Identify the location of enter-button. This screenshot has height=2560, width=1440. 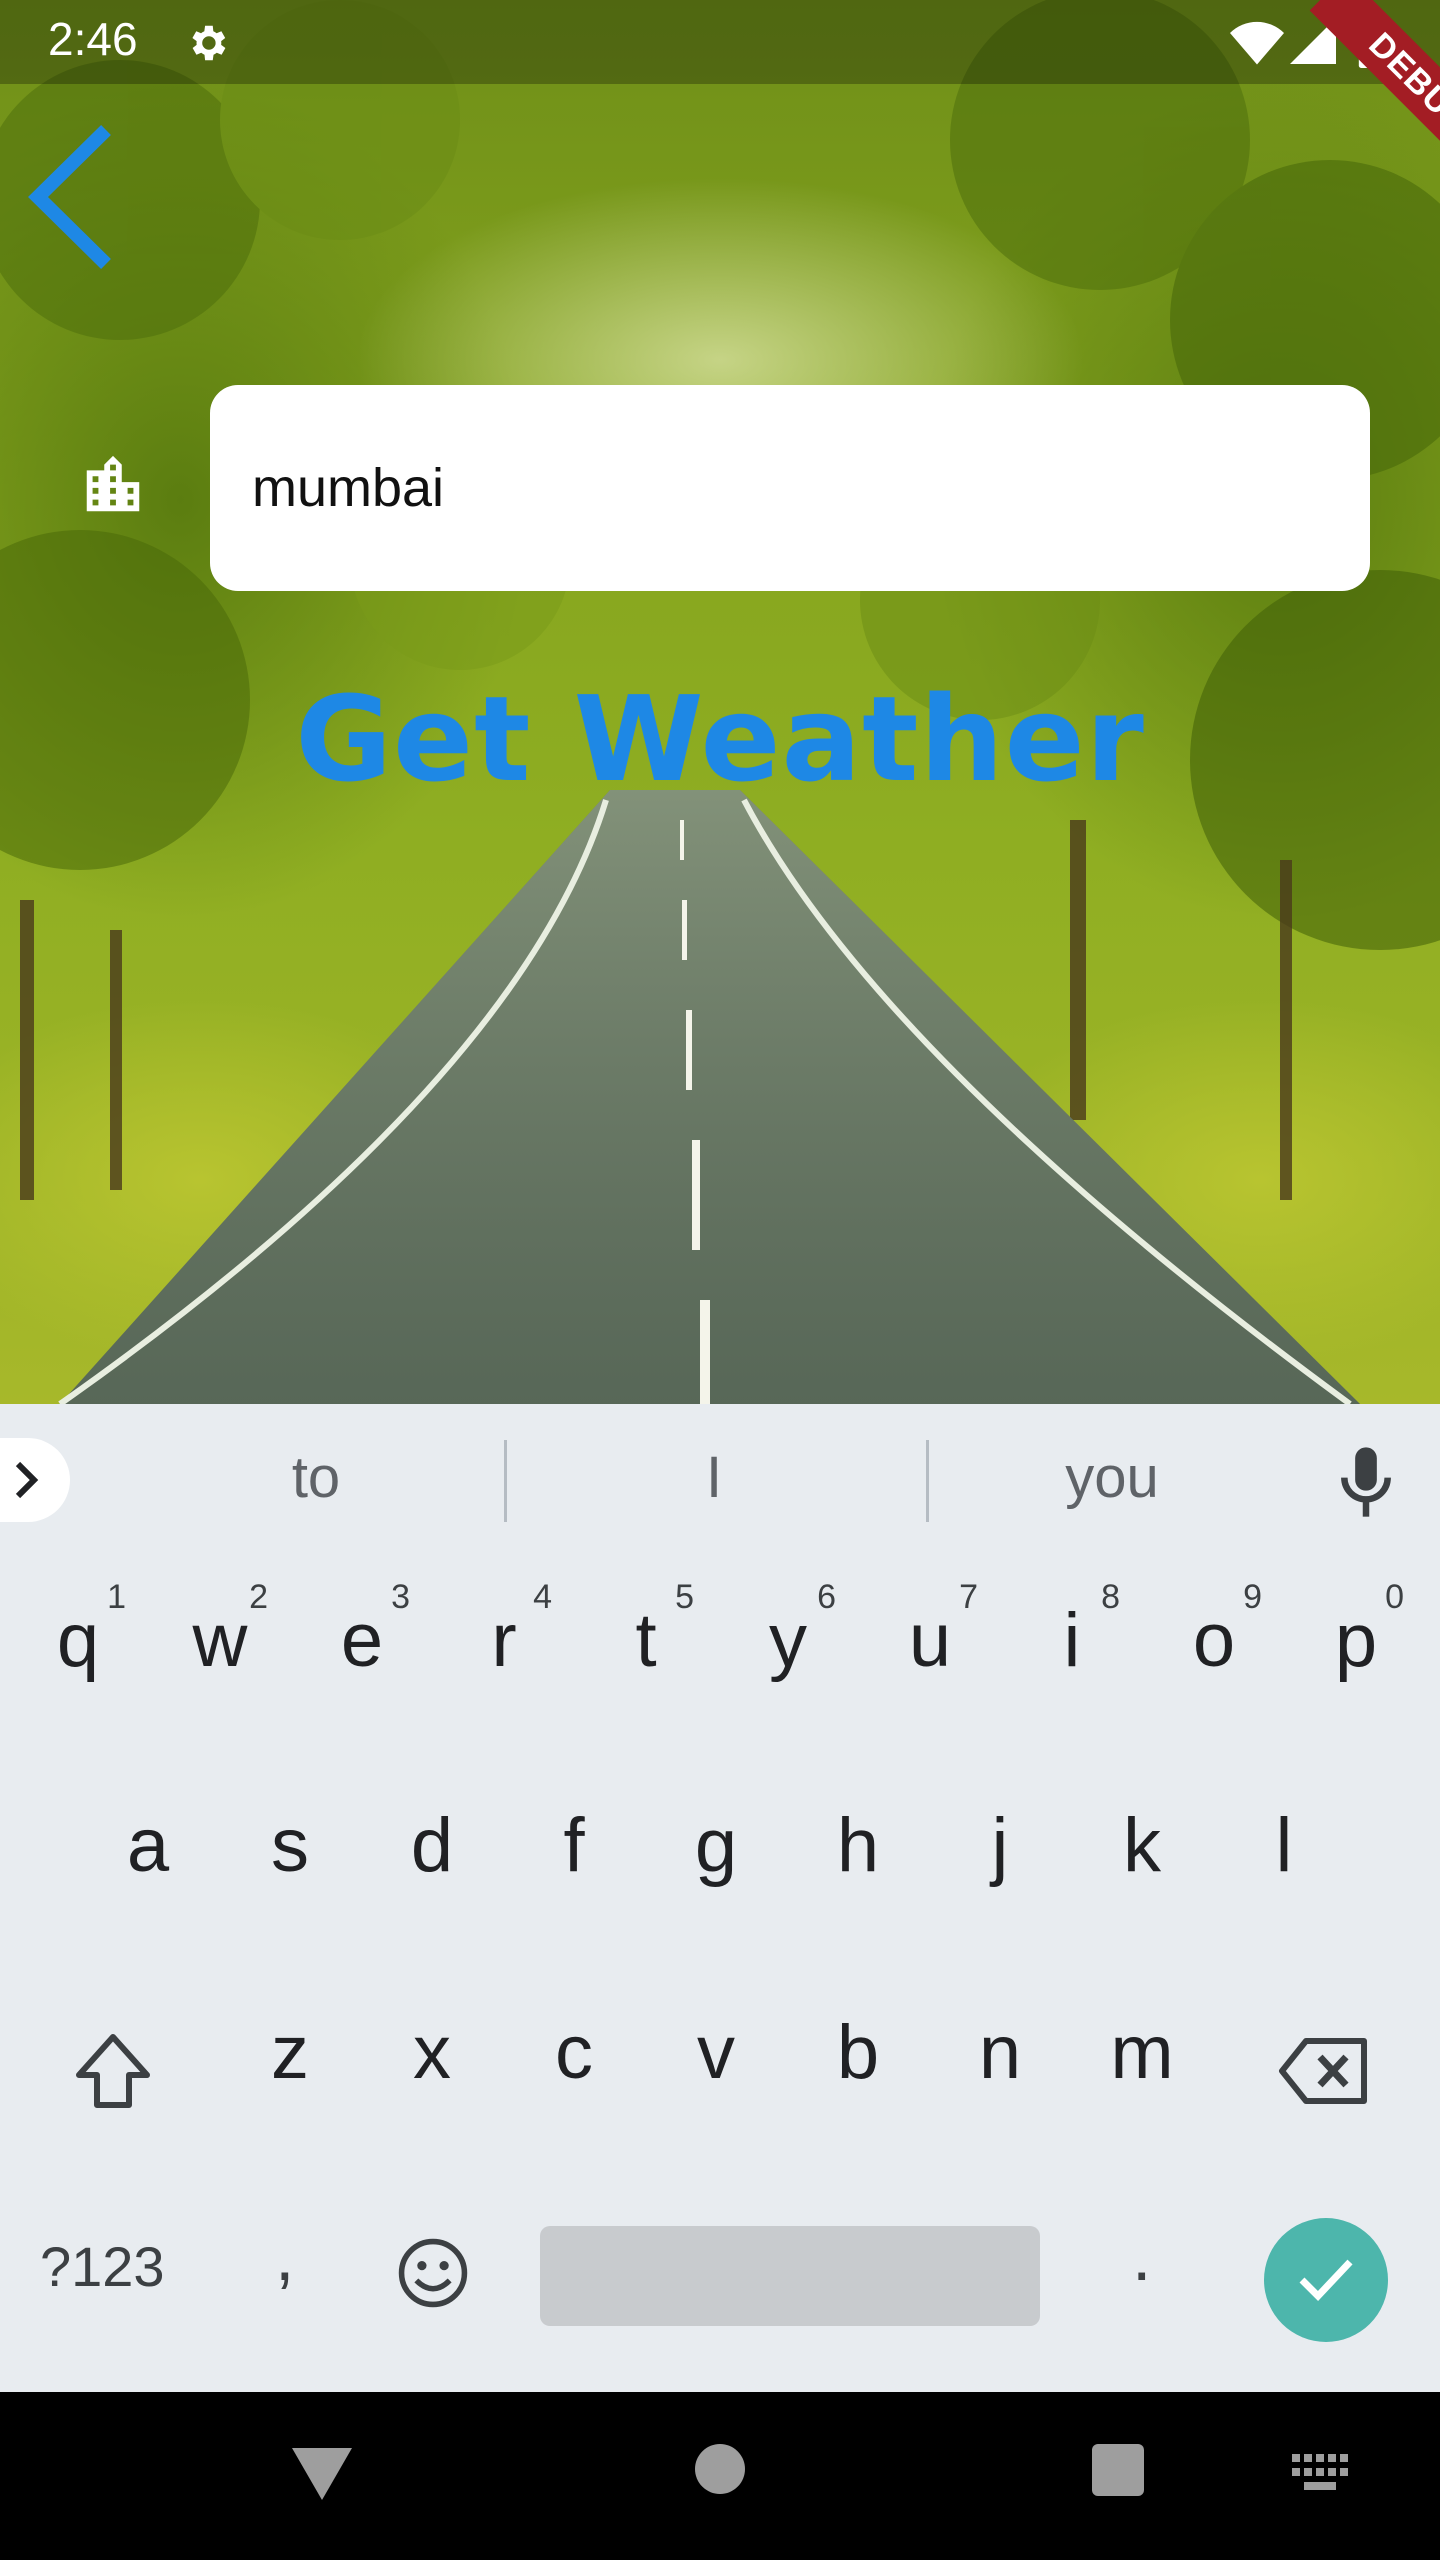
(1326, 2280).